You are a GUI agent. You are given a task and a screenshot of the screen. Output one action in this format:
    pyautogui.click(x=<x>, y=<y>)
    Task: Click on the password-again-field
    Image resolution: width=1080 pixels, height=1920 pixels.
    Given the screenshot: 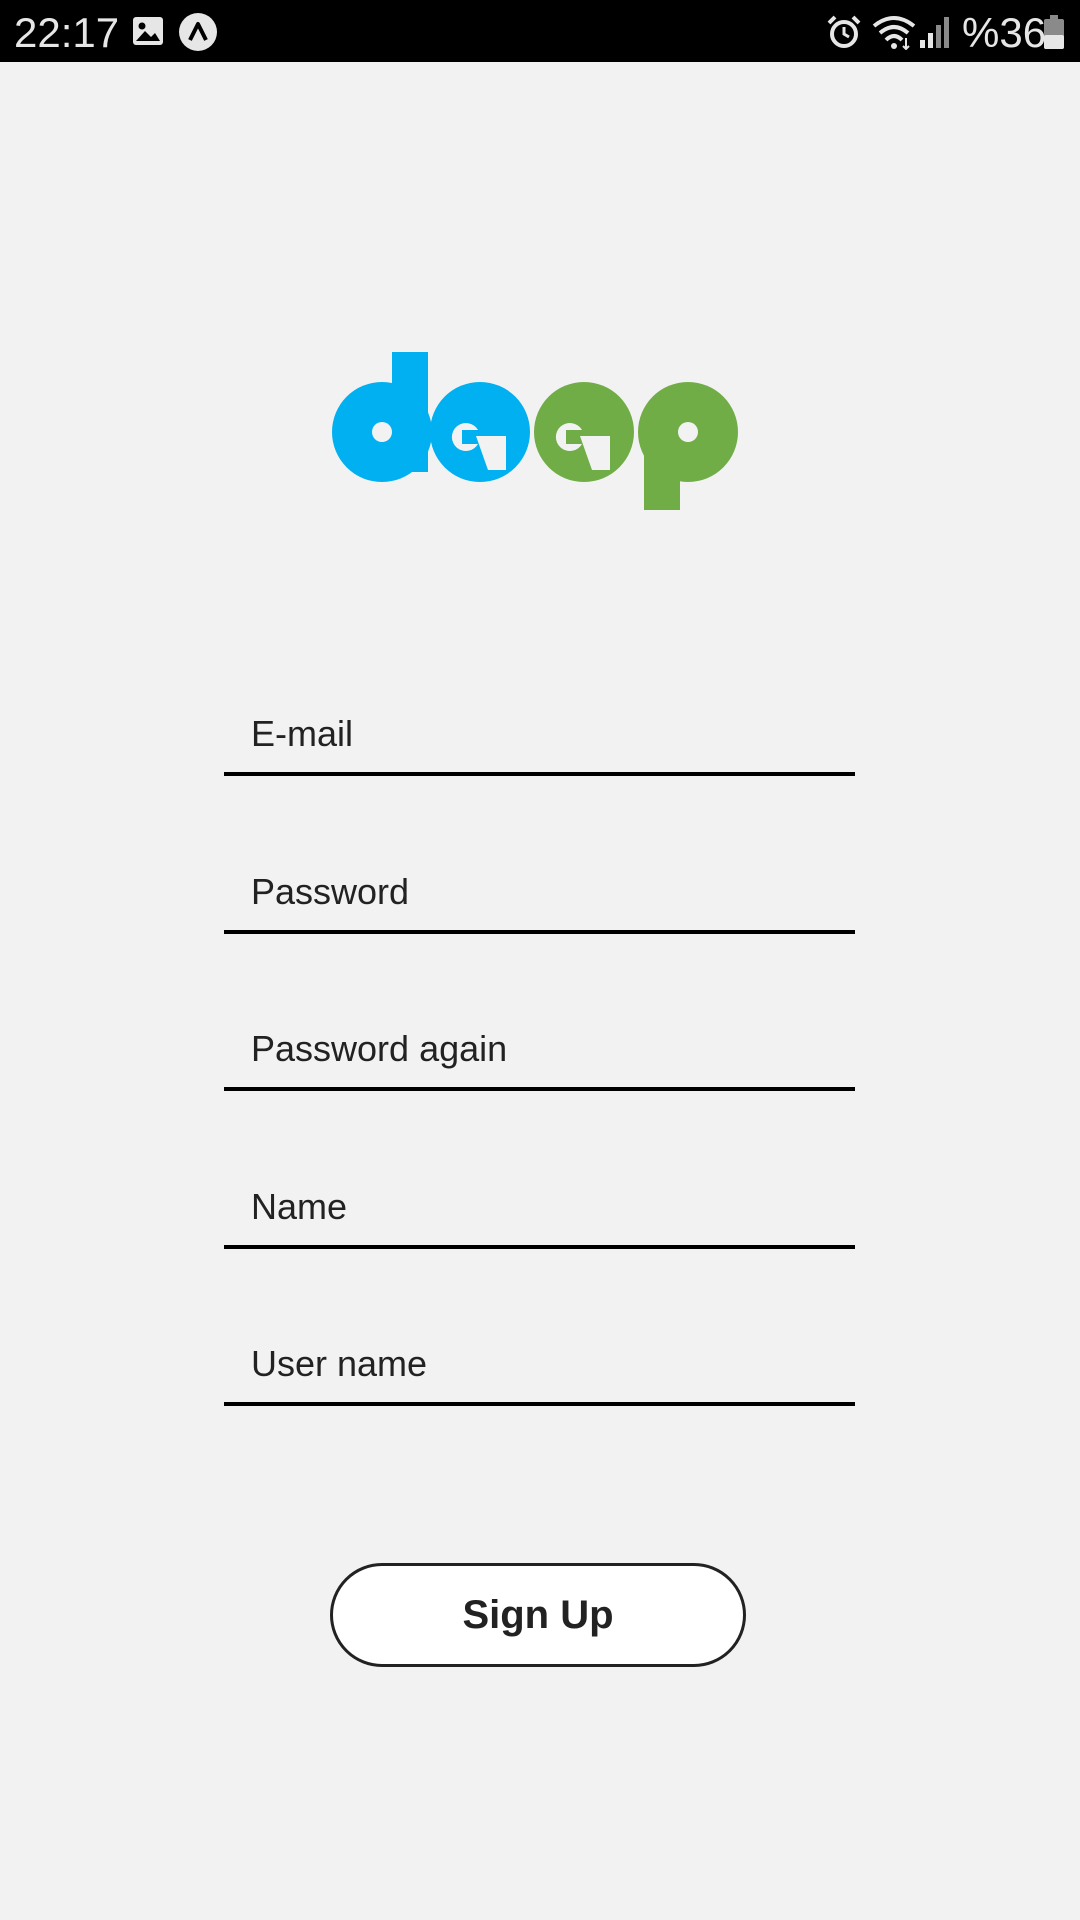 What is the action you would take?
    pyautogui.click(x=539, y=1049)
    